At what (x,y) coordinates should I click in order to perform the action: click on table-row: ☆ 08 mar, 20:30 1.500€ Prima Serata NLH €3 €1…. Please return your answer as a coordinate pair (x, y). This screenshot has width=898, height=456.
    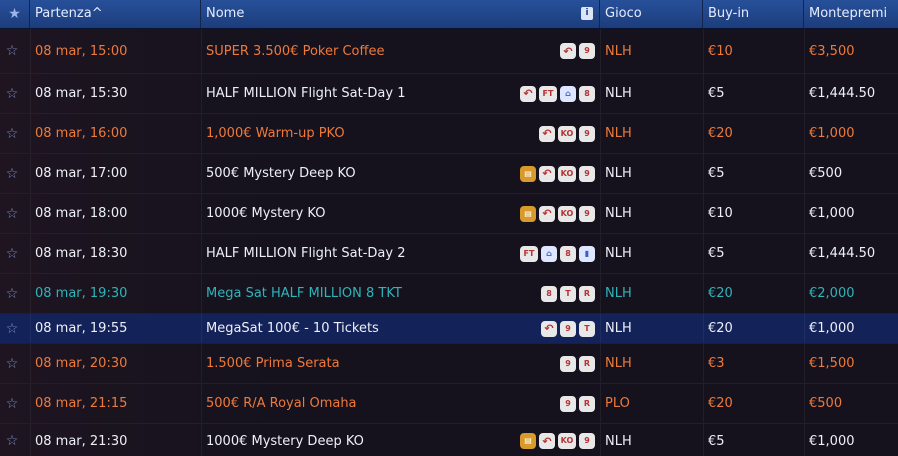
    Looking at the image, I should click on (449, 364).